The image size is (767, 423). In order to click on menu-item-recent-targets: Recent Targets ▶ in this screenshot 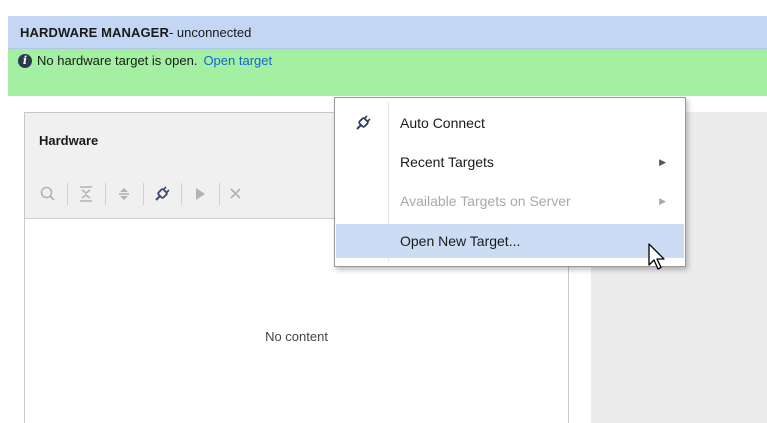, I will do `click(510, 162)`.